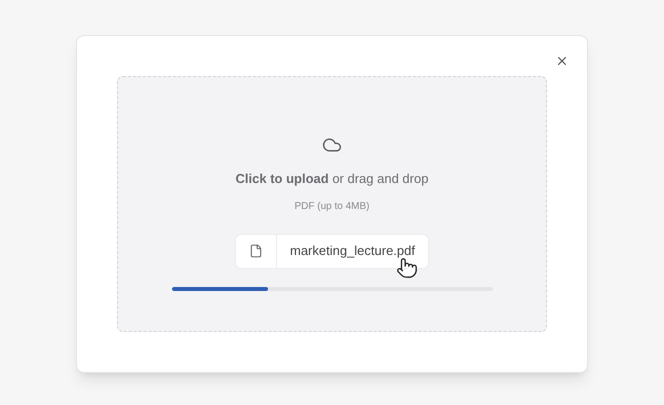 The width and height of the screenshot is (664, 405). I want to click on file-name: marketing_lecture.pdf, so click(352, 251).